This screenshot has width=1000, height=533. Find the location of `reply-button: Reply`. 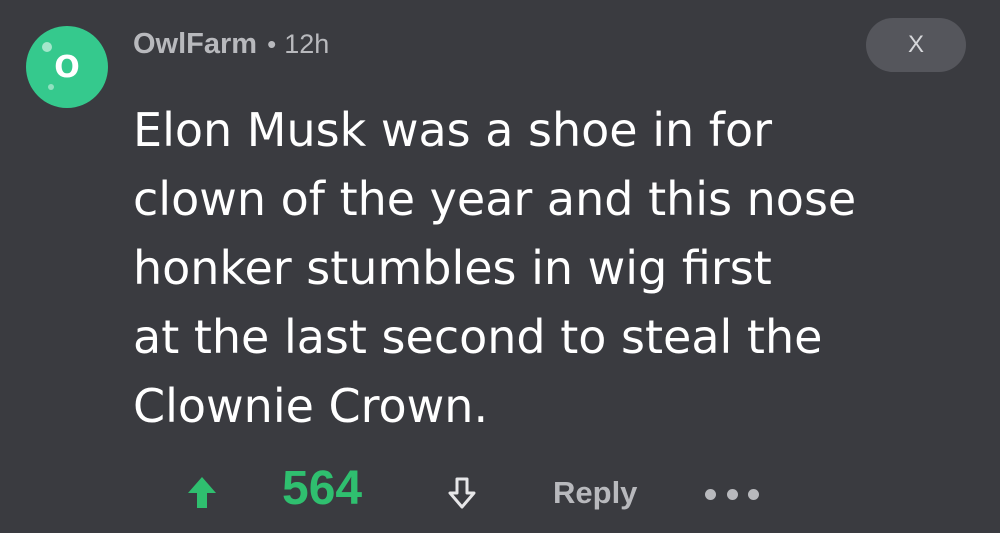

reply-button: Reply is located at coordinates (595, 493).